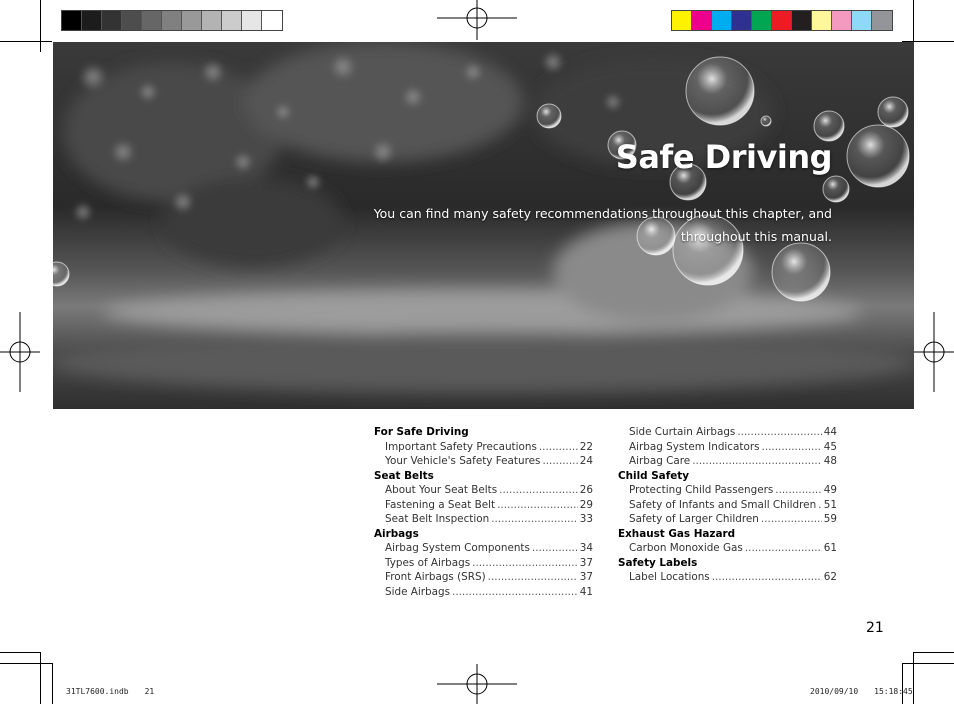 The height and width of the screenshot is (704, 954). Describe the element at coordinates (477, 684) in the screenshot. I see `registration-mark-bottom` at that location.